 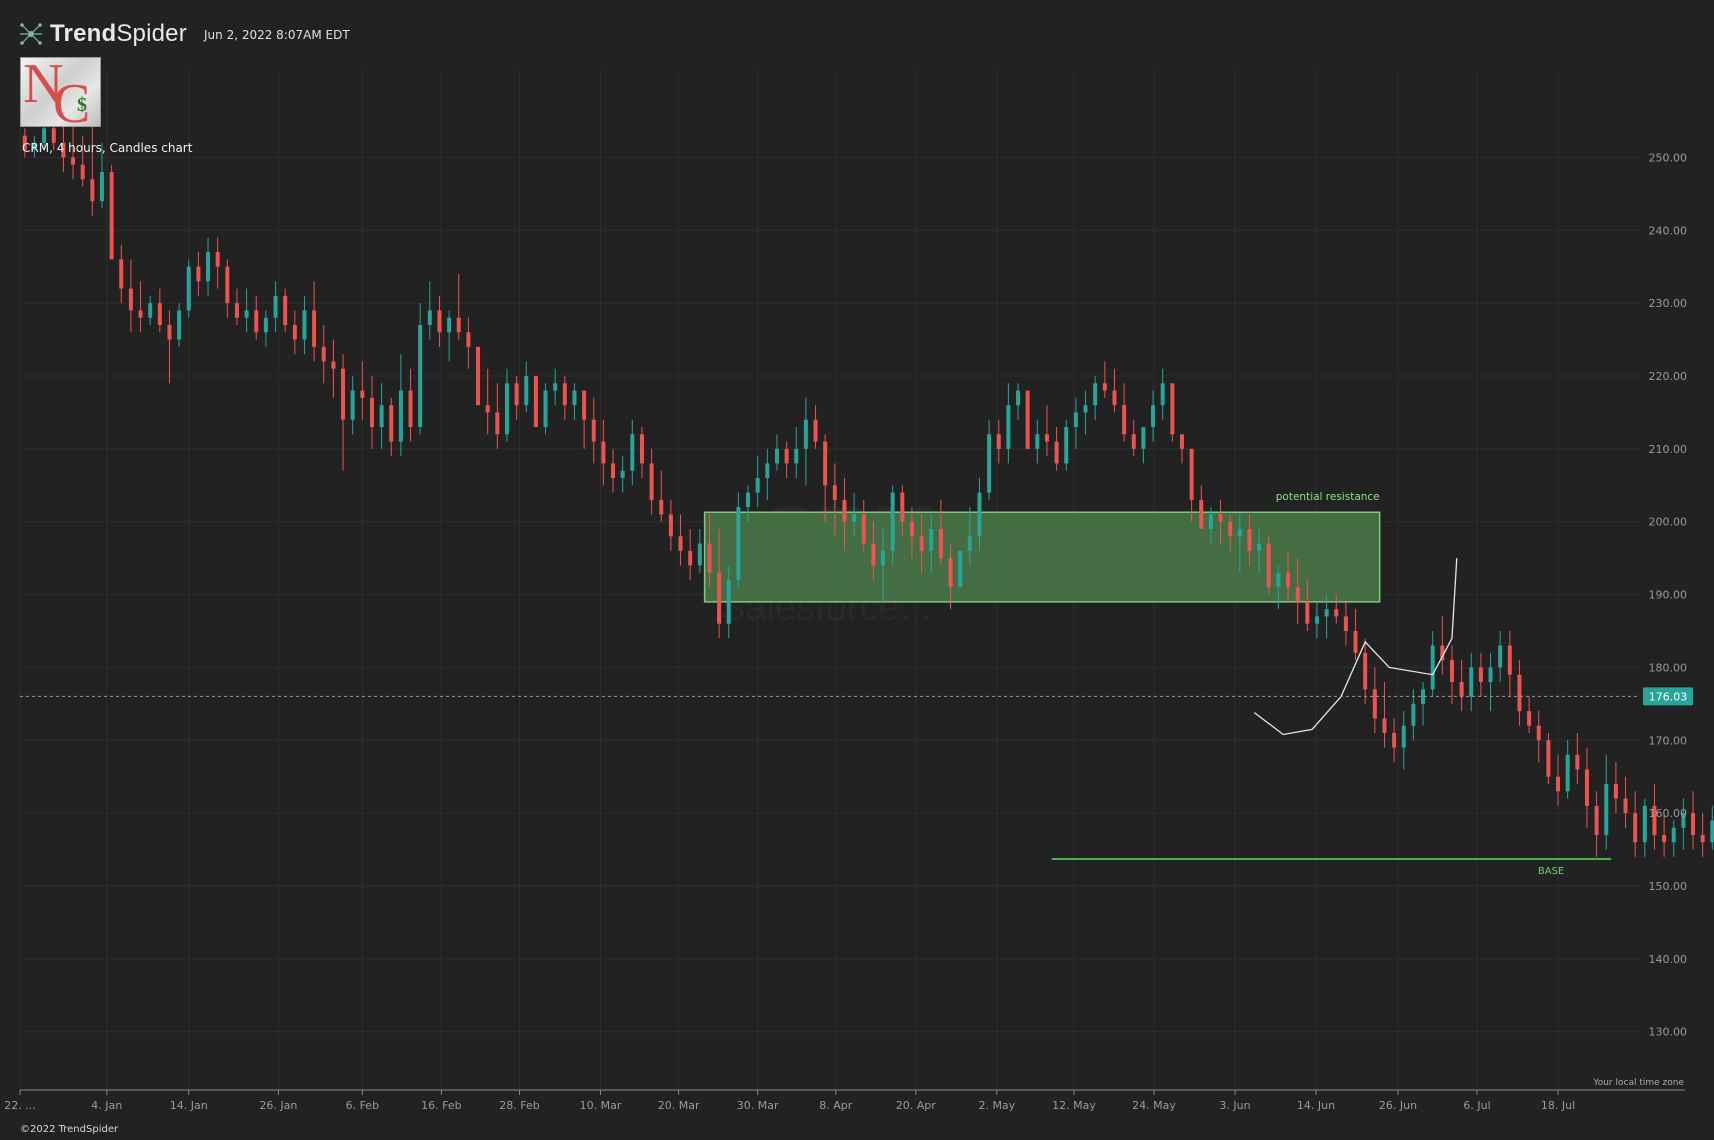 What do you see at coordinates (1668, 303) in the screenshot?
I see `y-tick-label: 230.00` at bounding box center [1668, 303].